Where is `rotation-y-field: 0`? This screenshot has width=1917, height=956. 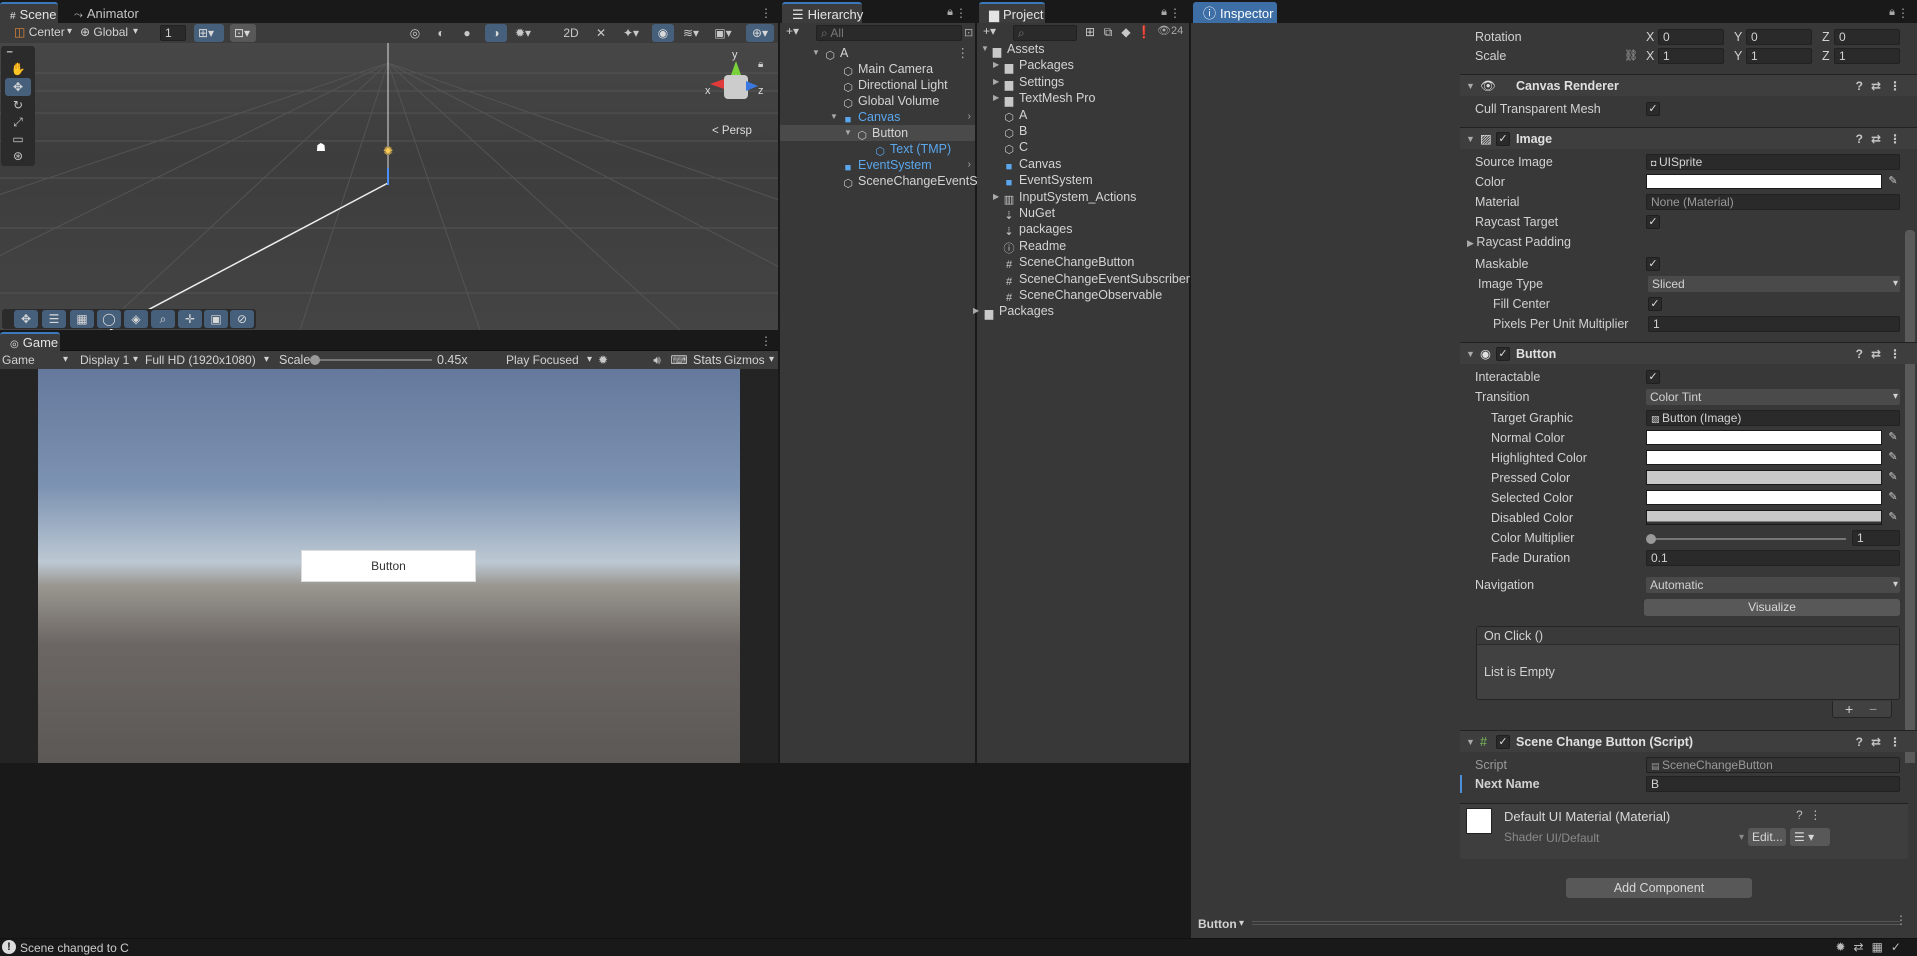 rotation-y-field: 0 is located at coordinates (1779, 37).